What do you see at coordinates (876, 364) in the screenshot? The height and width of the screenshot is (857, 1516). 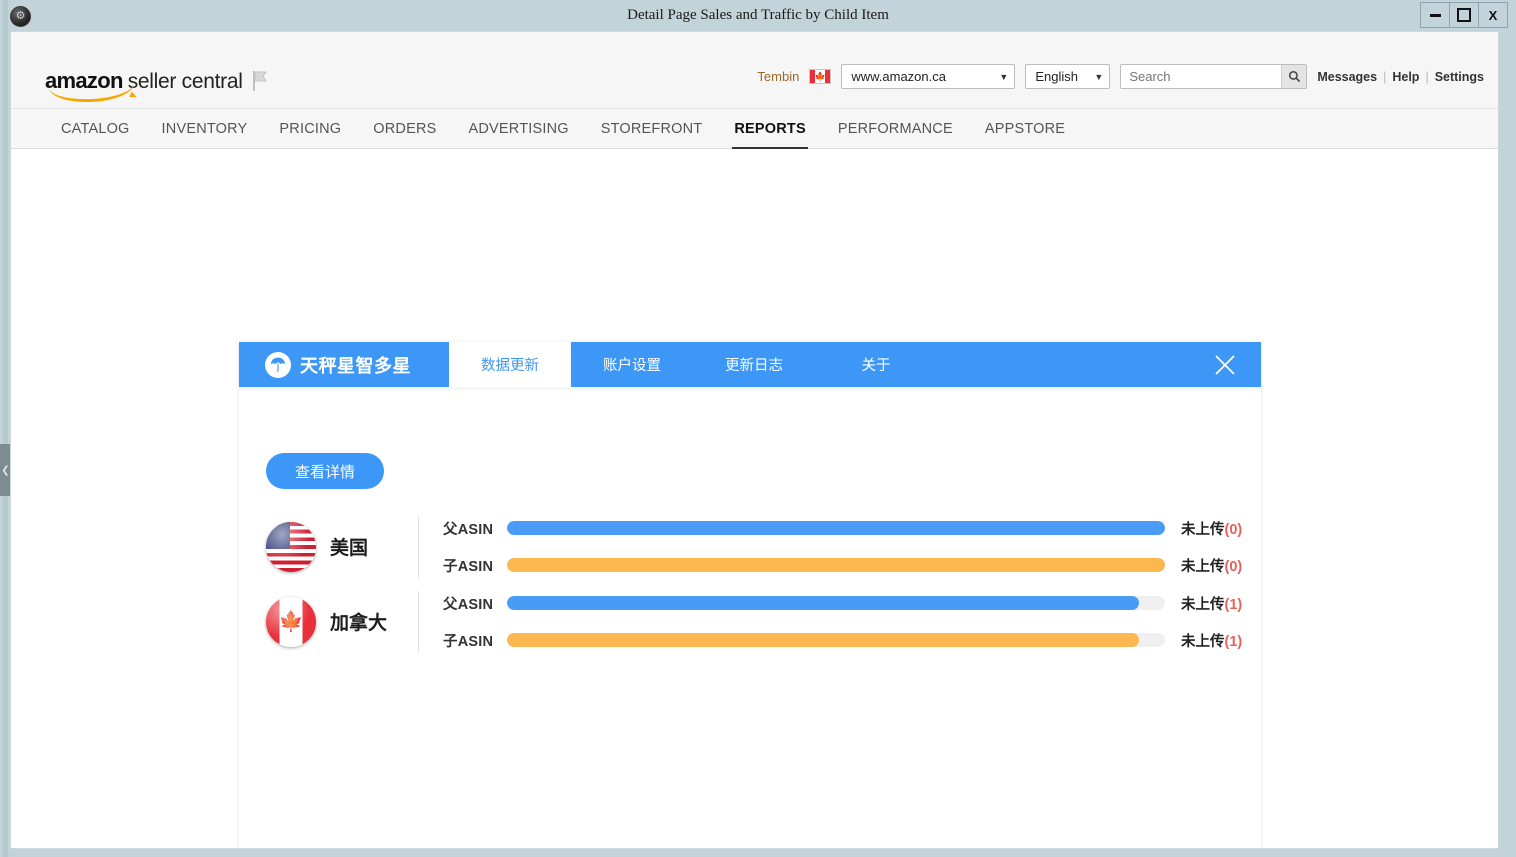 I see `dialog-tab-3: 关于` at bounding box center [876, 364].